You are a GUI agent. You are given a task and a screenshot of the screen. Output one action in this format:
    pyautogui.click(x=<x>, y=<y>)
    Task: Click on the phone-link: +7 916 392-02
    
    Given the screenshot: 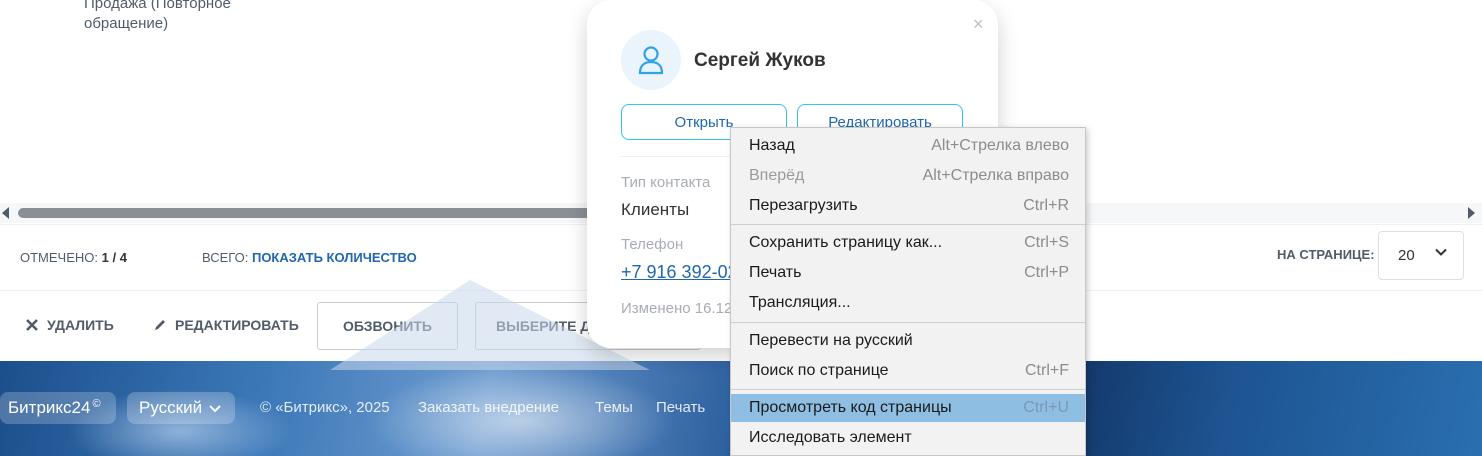 What is the action you would take?
    pyautogui.click(x=679, y=272)
    